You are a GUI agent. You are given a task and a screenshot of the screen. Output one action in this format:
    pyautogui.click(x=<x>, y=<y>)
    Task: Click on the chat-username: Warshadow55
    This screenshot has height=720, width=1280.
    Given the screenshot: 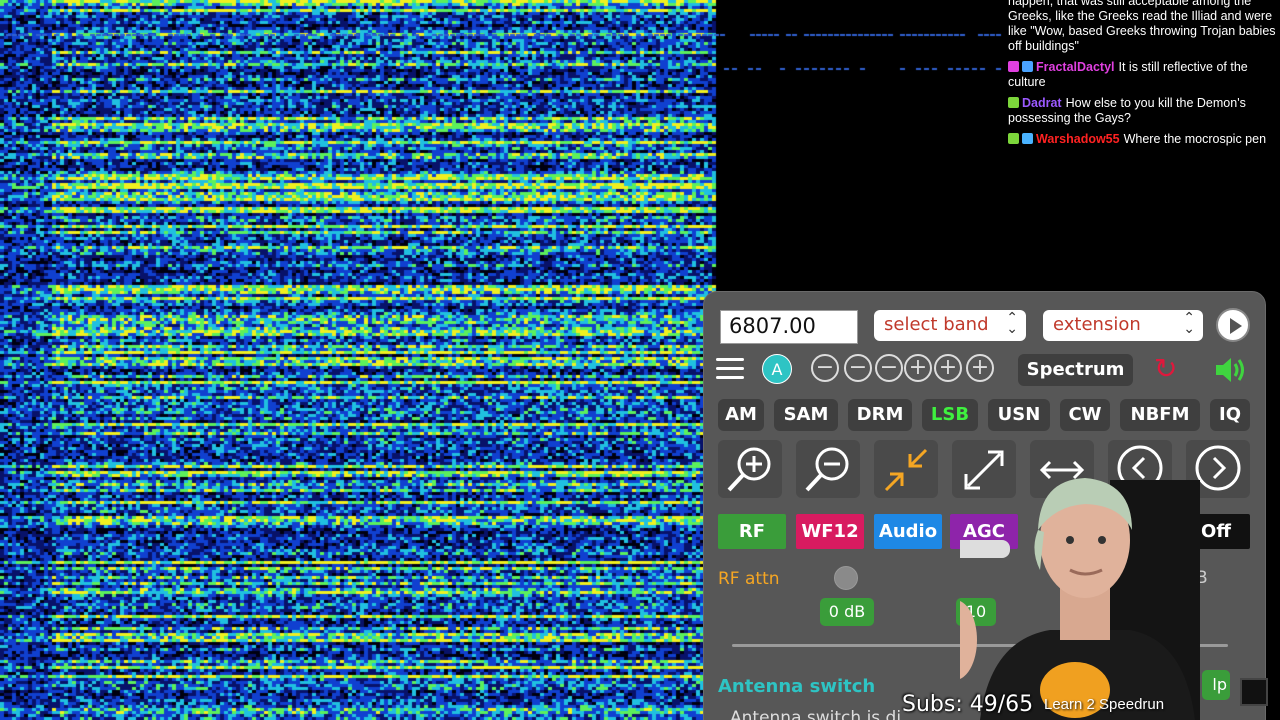 What is the action you would take?
    pyautogui.click(x=1078, y=139)
    